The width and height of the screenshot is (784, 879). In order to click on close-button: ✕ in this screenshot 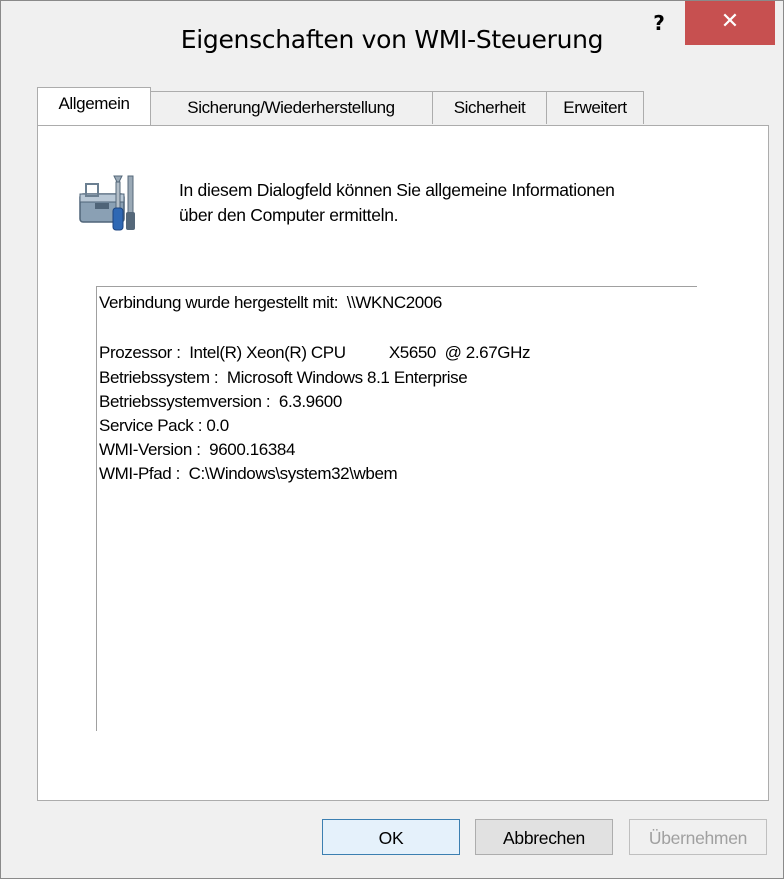, I will do `click(730, 23)`.